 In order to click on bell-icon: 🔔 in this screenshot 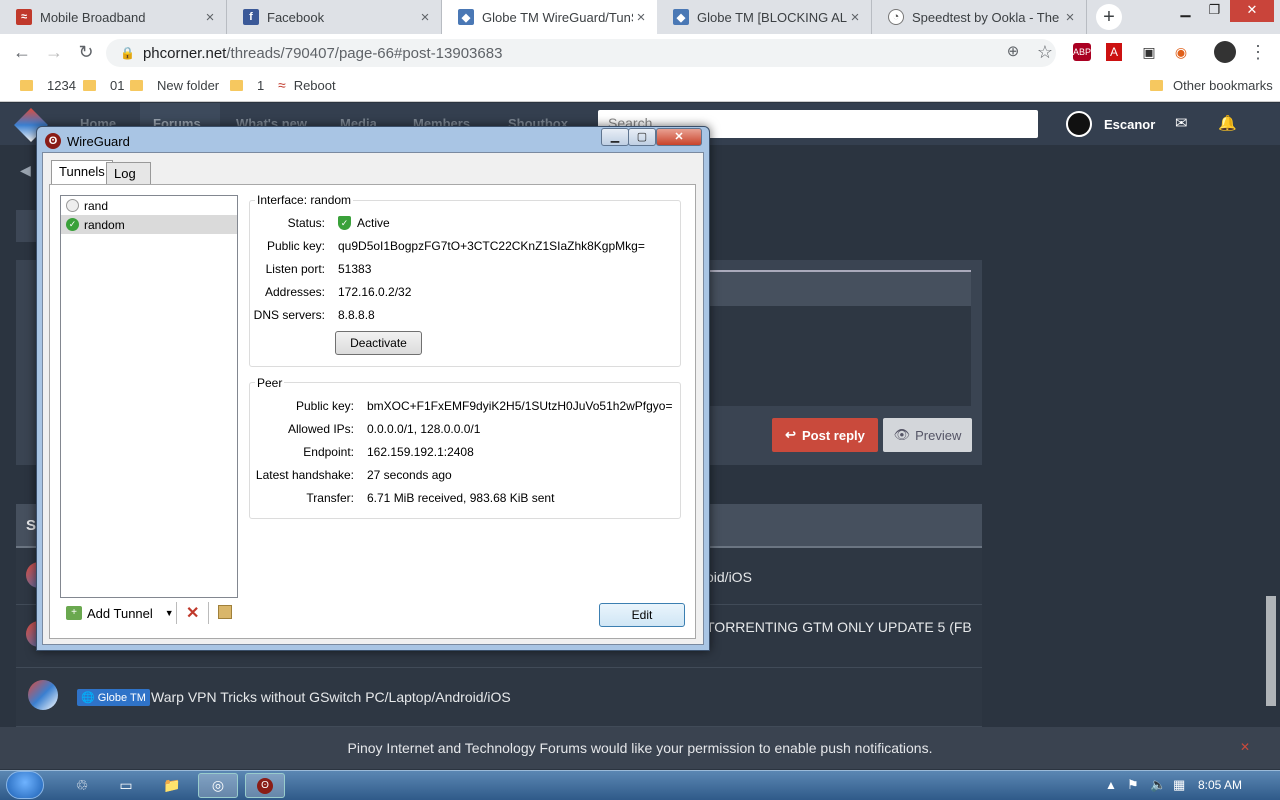, I will do `click(1227, 123)`.